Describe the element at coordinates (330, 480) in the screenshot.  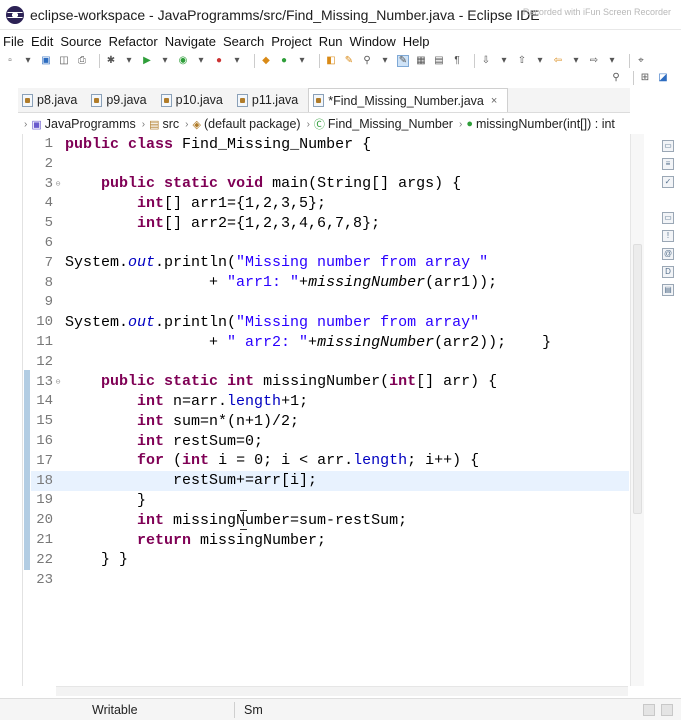
I see `code-line: 18 restSum+=arr[i];` at that location.